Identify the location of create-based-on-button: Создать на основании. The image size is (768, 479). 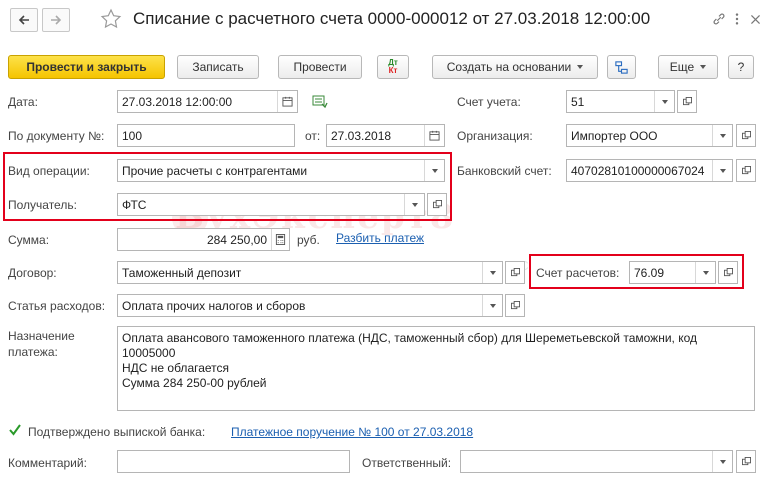
(515, 67).